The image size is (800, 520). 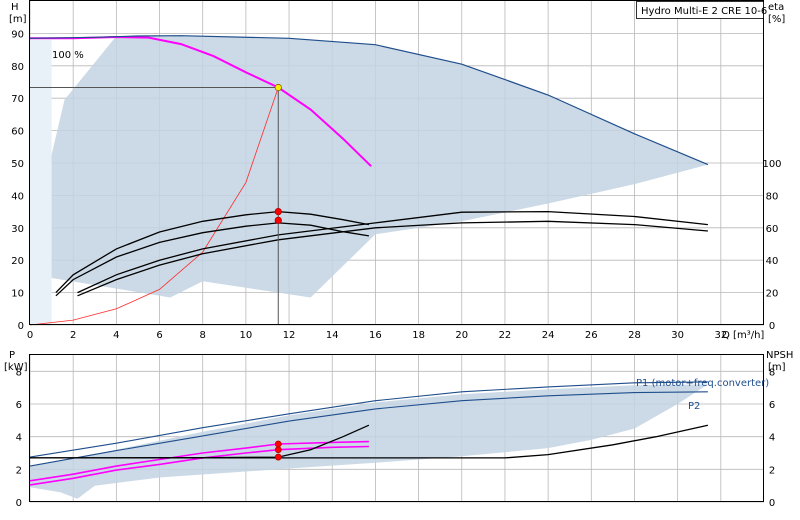 I want to click on x-tick-label: 16, so click(x=375, y=335).